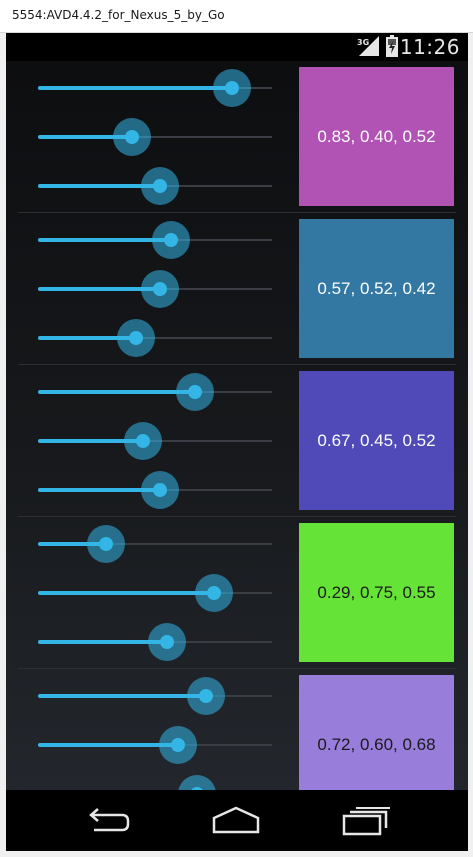 The width and height of the screenshot is (473, 857). I want to click on swatch-value-label: 0.72, 0.60, 0.68, so click(376, 744).